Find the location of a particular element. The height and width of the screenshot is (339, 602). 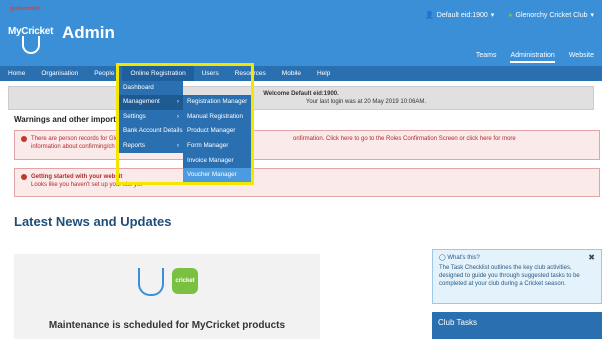

welcome-line1: Welcome Default eid:1900. is located at coordinates (301, 94).